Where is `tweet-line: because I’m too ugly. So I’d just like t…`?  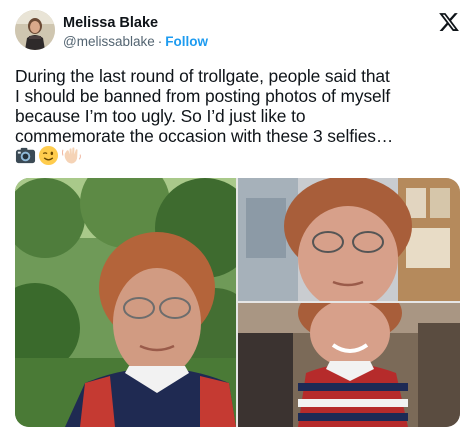
tweet-line: because I’m too ugly. So I’d just like t… is located at coordinates (160, 116).